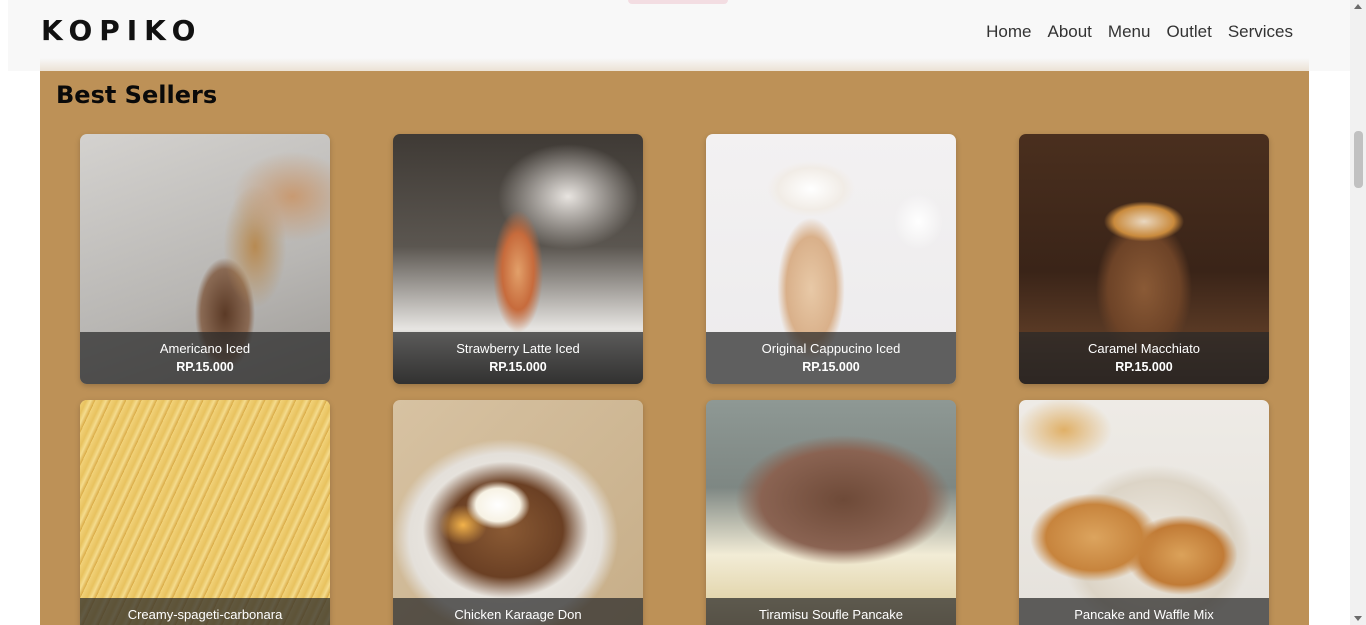 The height and width of the screenshot is (625, 1366). I want to click on product-name: Tiramisu Soufle Pancake, so click(831, 614).